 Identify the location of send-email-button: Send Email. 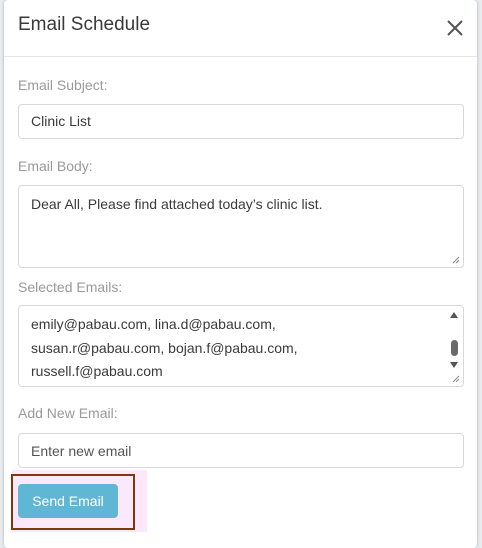
(68, 501).